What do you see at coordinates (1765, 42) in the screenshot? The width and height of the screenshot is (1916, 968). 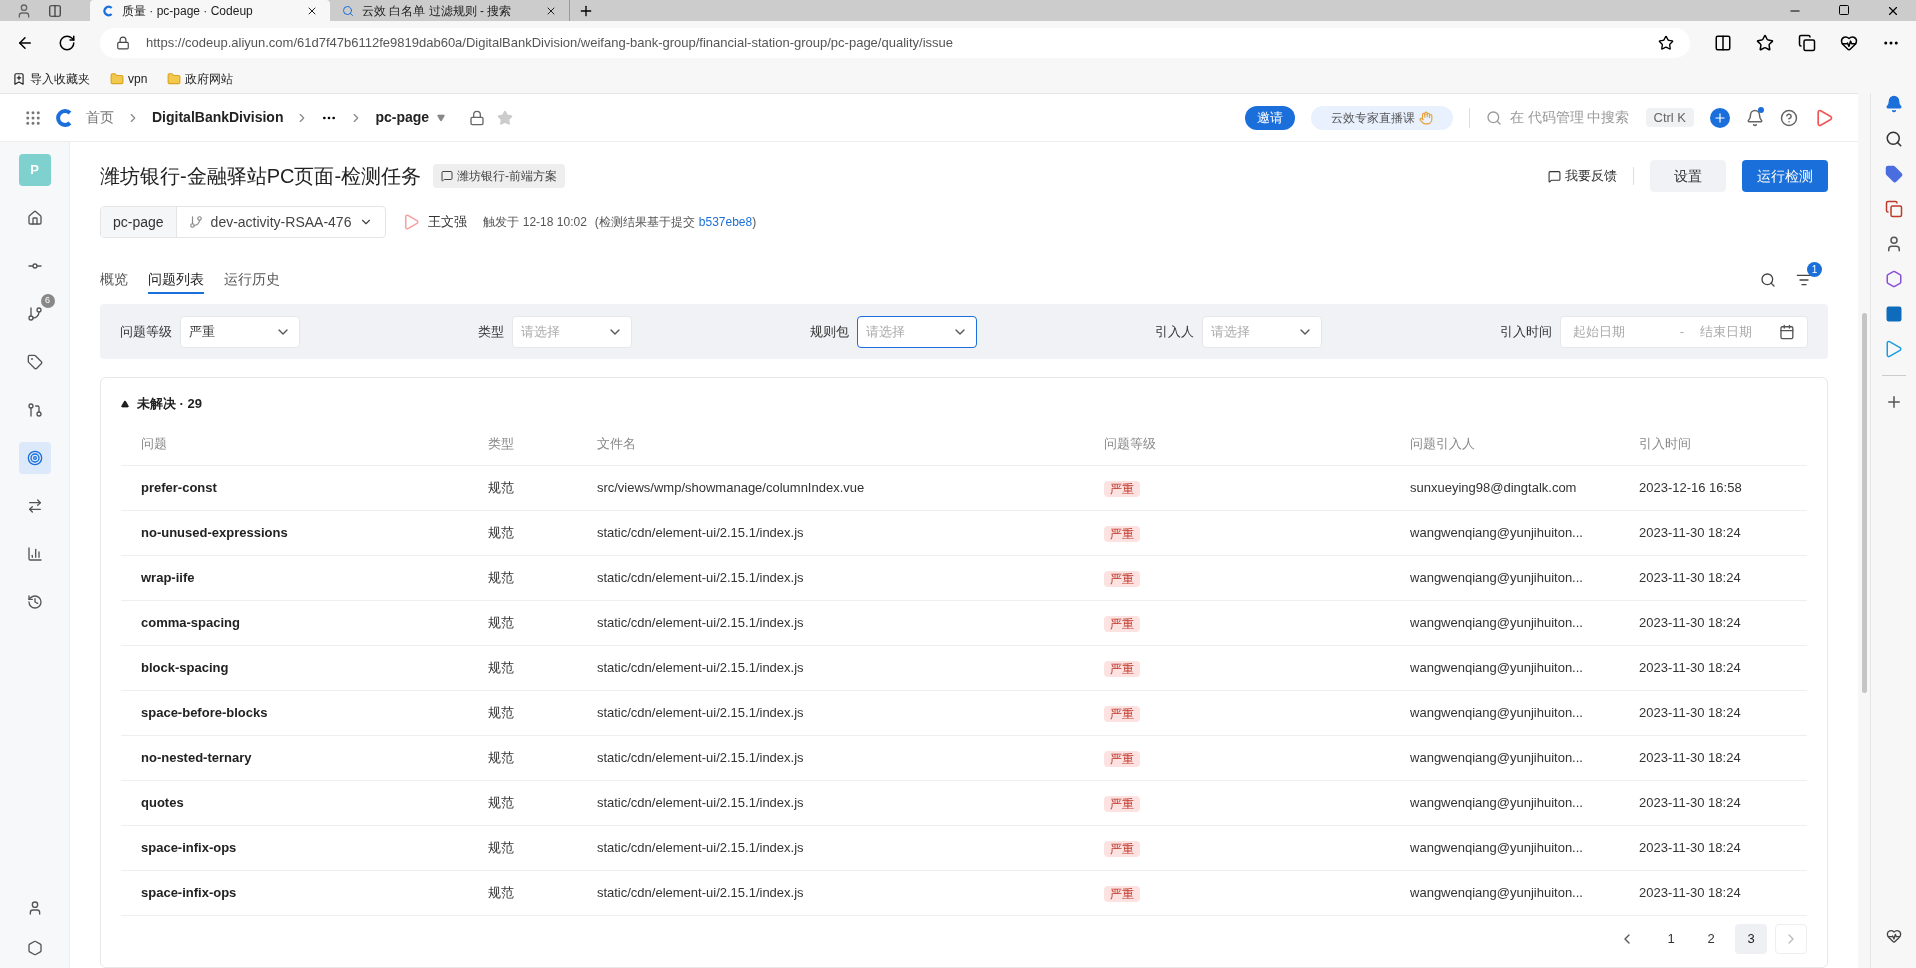 I see `favorites-icon` at bounding box center [1765, 42].